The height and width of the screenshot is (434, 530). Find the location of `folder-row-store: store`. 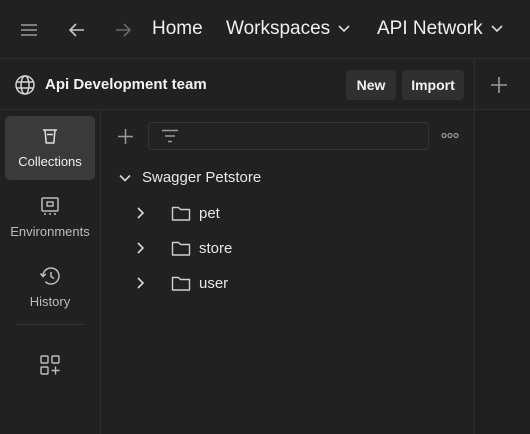

folder-row-store: store is located at coordinates (183, 248).